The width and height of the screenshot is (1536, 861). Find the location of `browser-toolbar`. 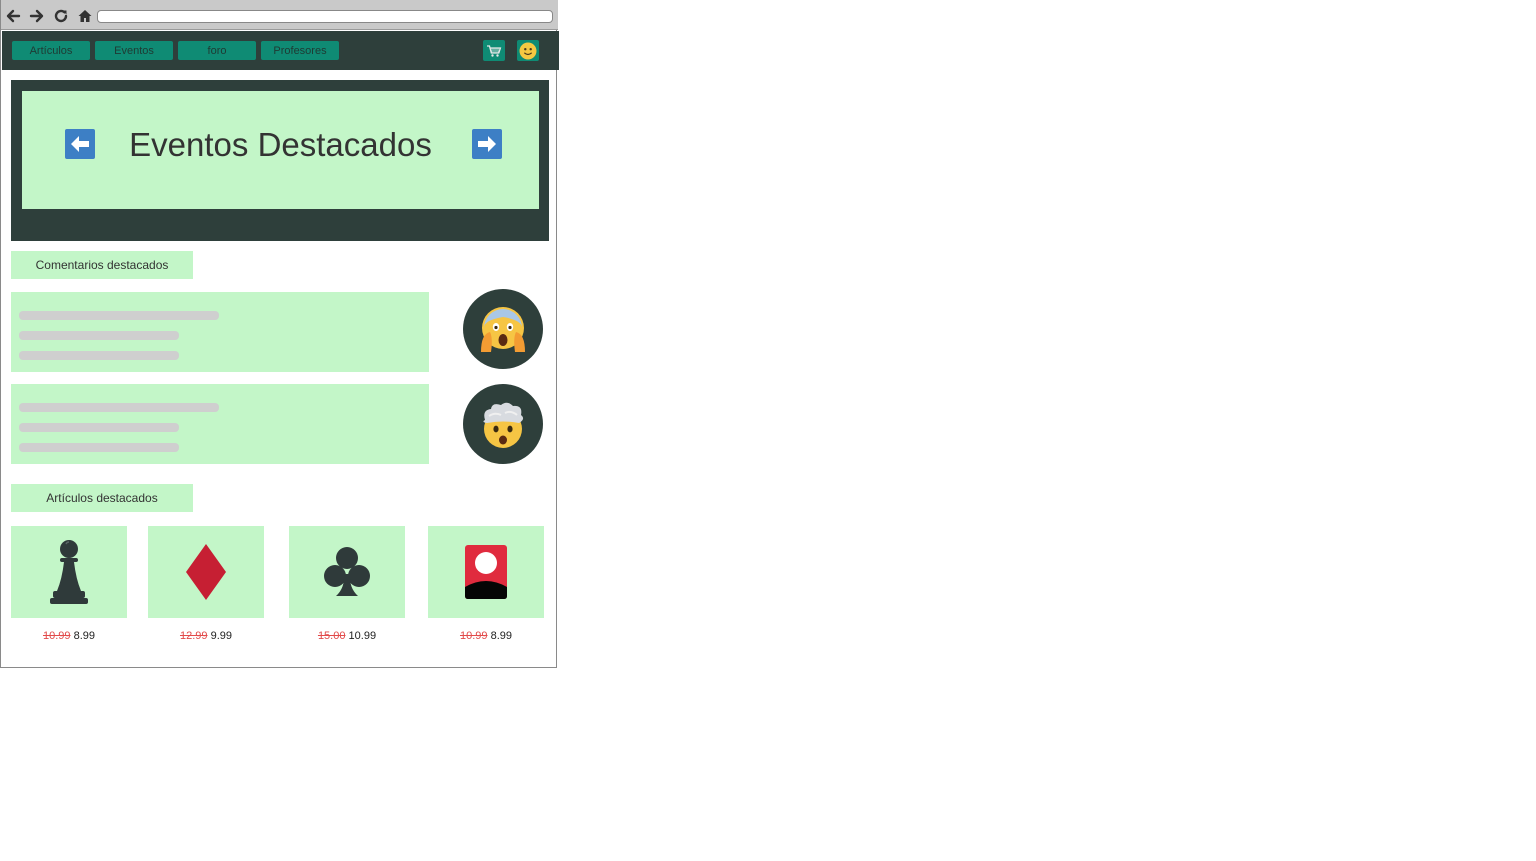

browser-toolbar is located at coordinates (279, 15).